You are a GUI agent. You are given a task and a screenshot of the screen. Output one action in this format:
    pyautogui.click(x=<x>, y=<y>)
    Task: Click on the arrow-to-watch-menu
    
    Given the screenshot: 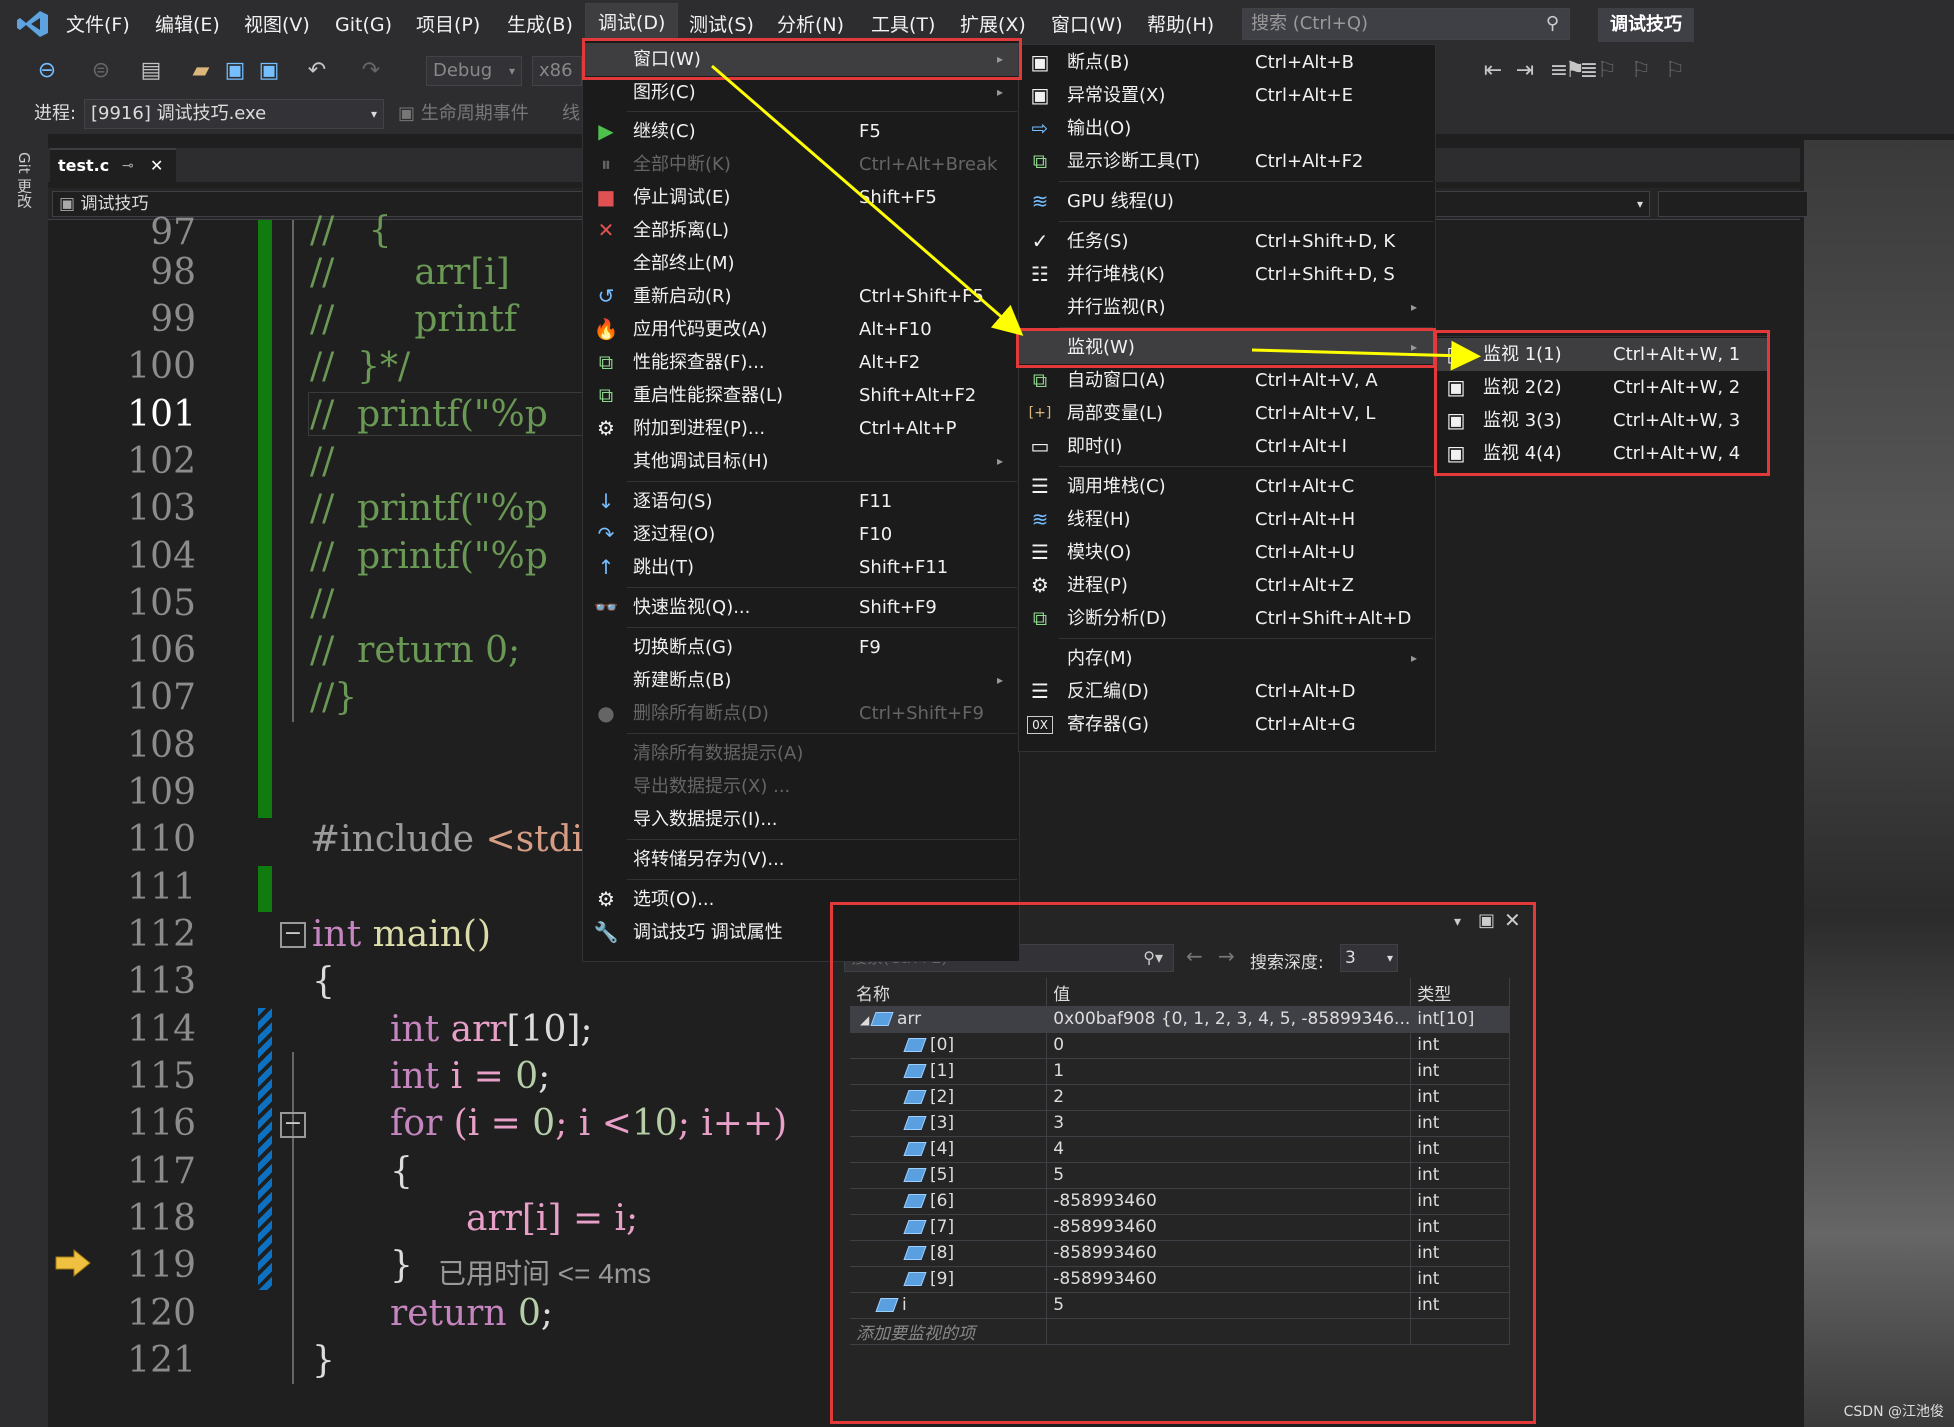 What is the action you would take?
    pyautogui.click(x=867, y=200)
    